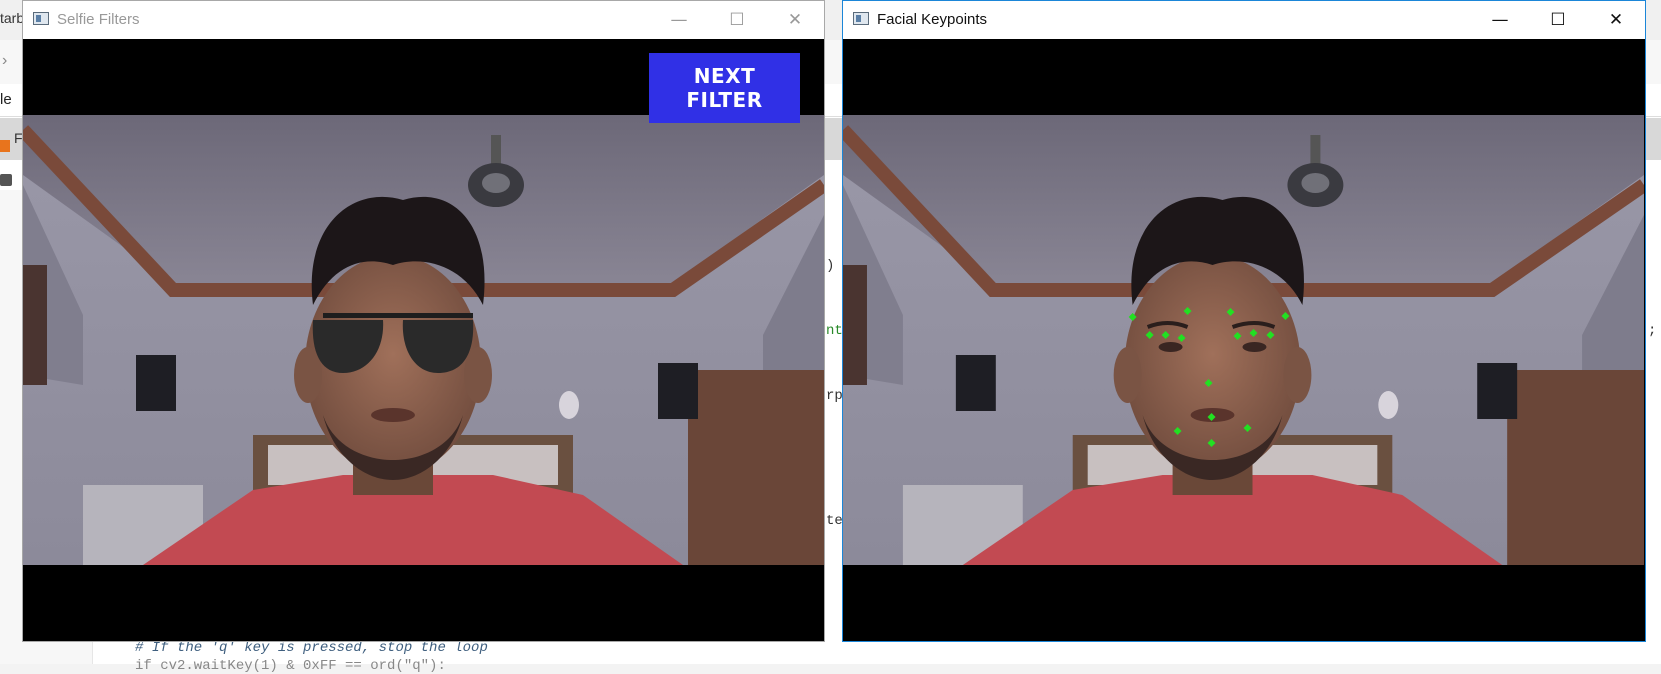  I want to click on next-filter-button: NEXT FILTER, so click(724, 88).